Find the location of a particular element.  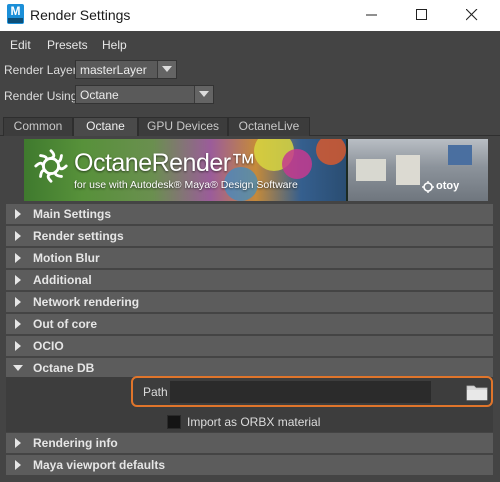

section-network-rendering: Network rendering is located at coordinates (249, 302).